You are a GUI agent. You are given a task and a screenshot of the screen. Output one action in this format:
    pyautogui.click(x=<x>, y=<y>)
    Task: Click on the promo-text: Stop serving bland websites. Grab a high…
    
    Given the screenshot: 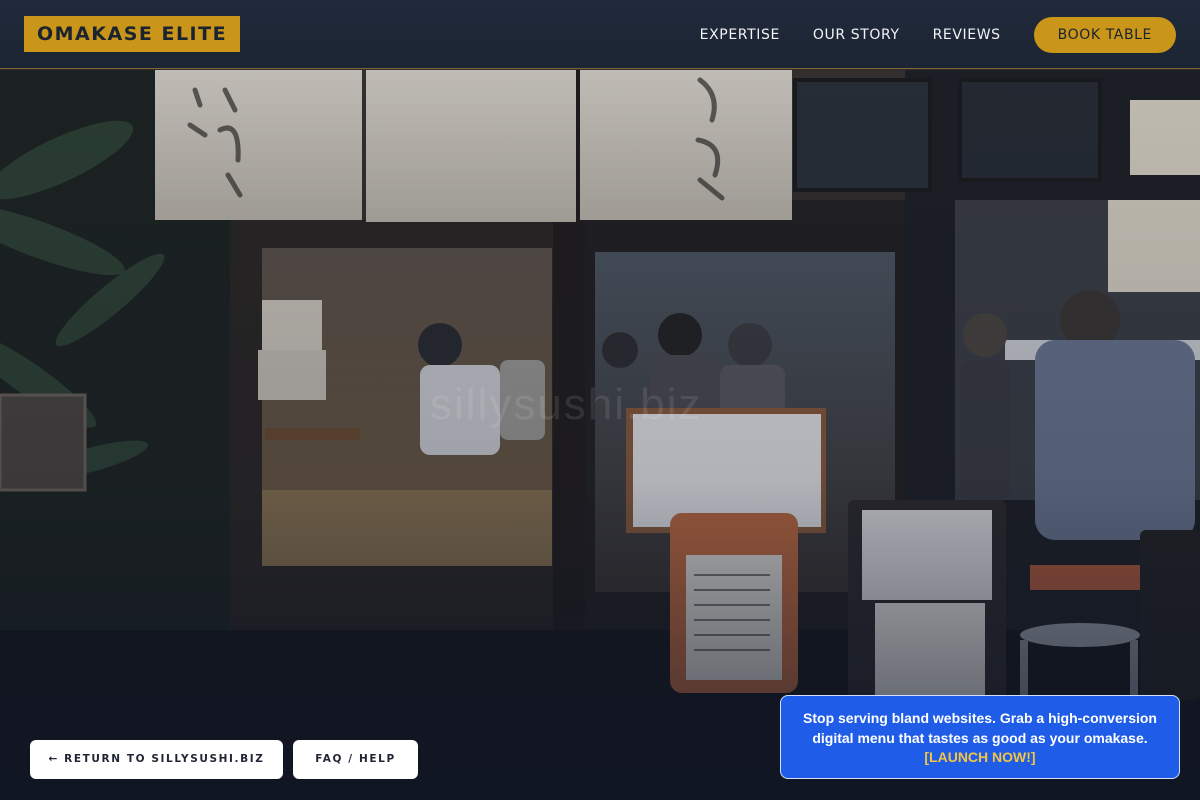 What is the action you would take?
    pyautogui.click(x=980, y=728)
    